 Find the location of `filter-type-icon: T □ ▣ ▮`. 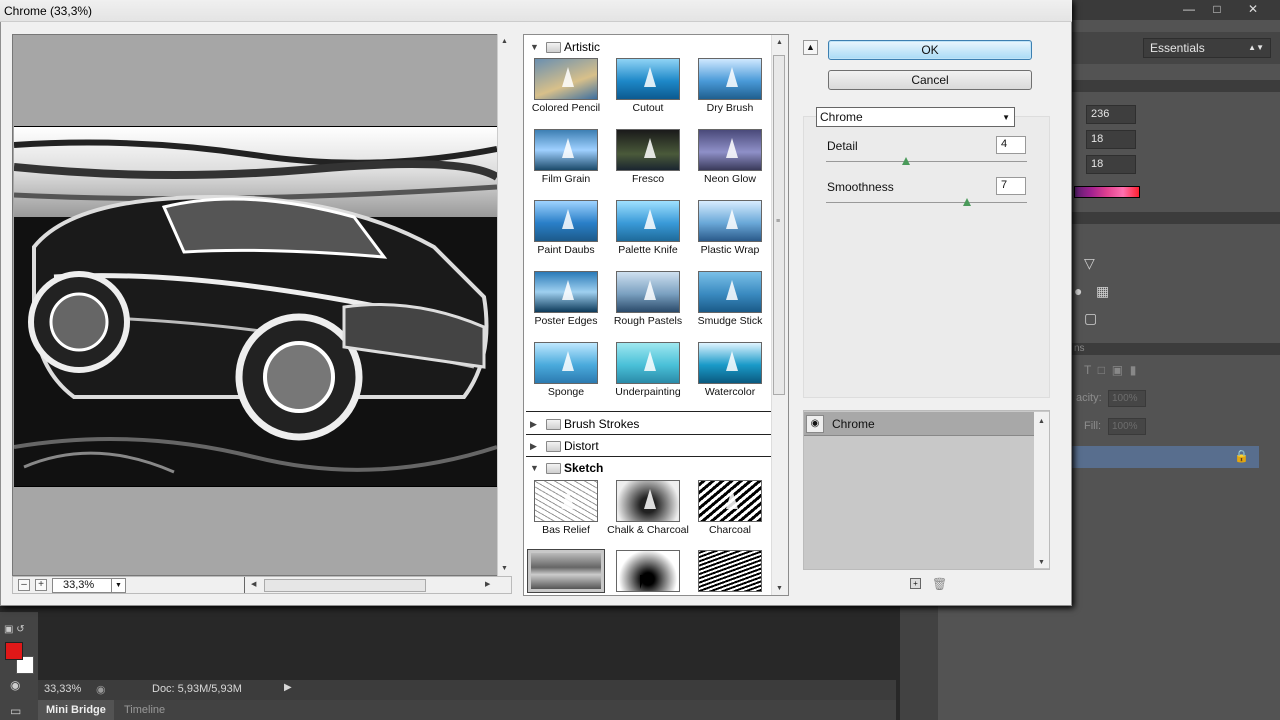

filter-type-icon: T □ ▣ ▮ is located at coordinates (1110, 370).